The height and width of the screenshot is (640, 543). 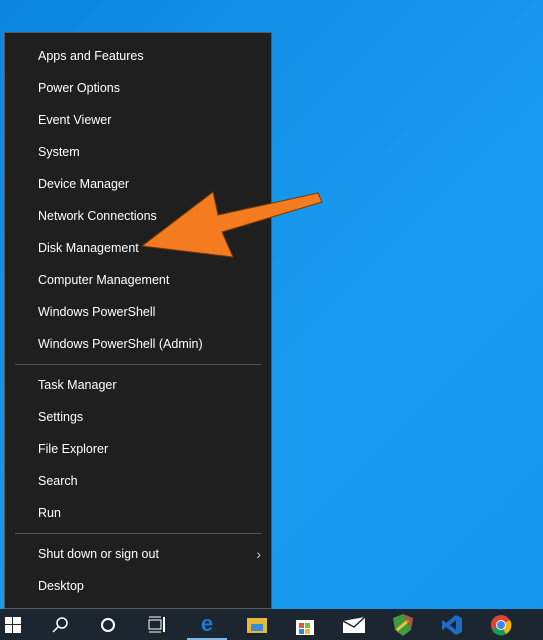 What do you see at coordinates (60, 624) in the screenshot?
I see `search-icon` at bounding box center [60, 624].